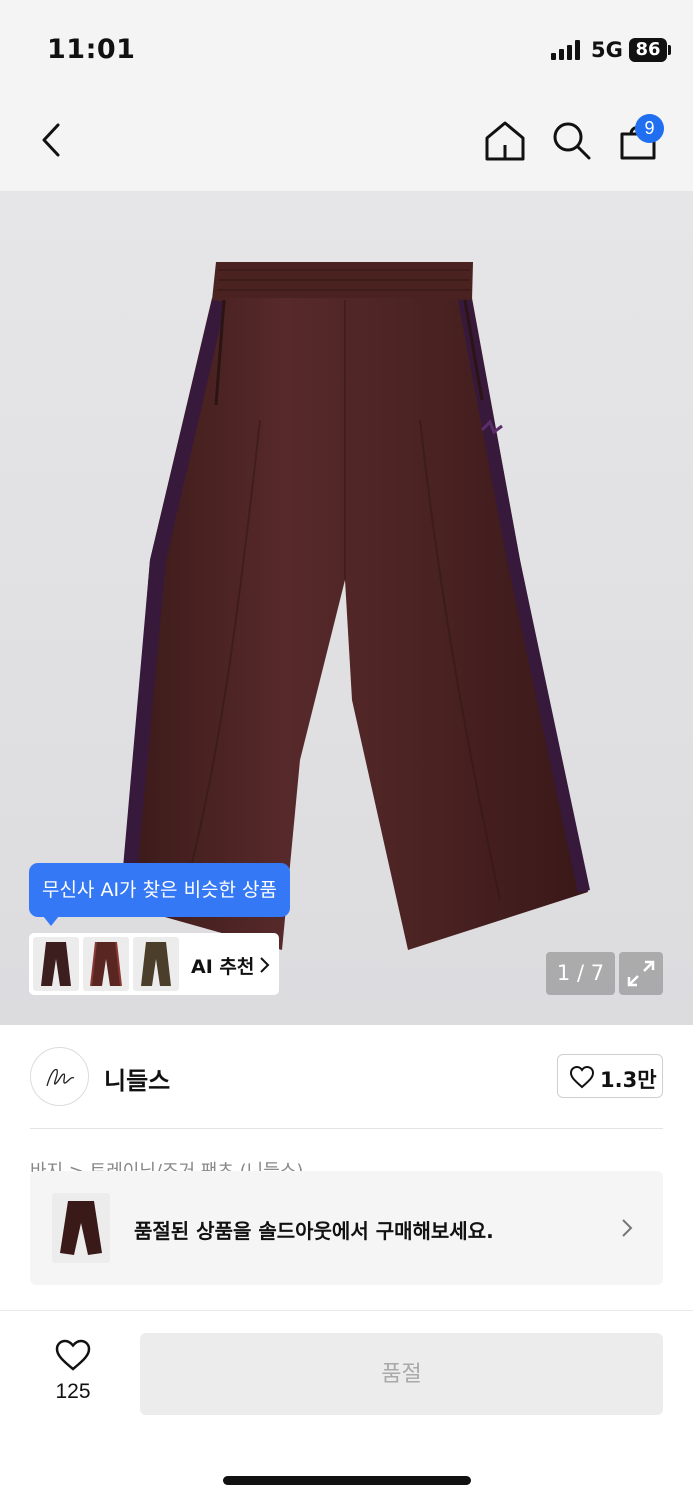  What do you see at coordinates (53, 140) in the screenshot?
I see `back-arrow-icon` at bounding box center [53, 140].